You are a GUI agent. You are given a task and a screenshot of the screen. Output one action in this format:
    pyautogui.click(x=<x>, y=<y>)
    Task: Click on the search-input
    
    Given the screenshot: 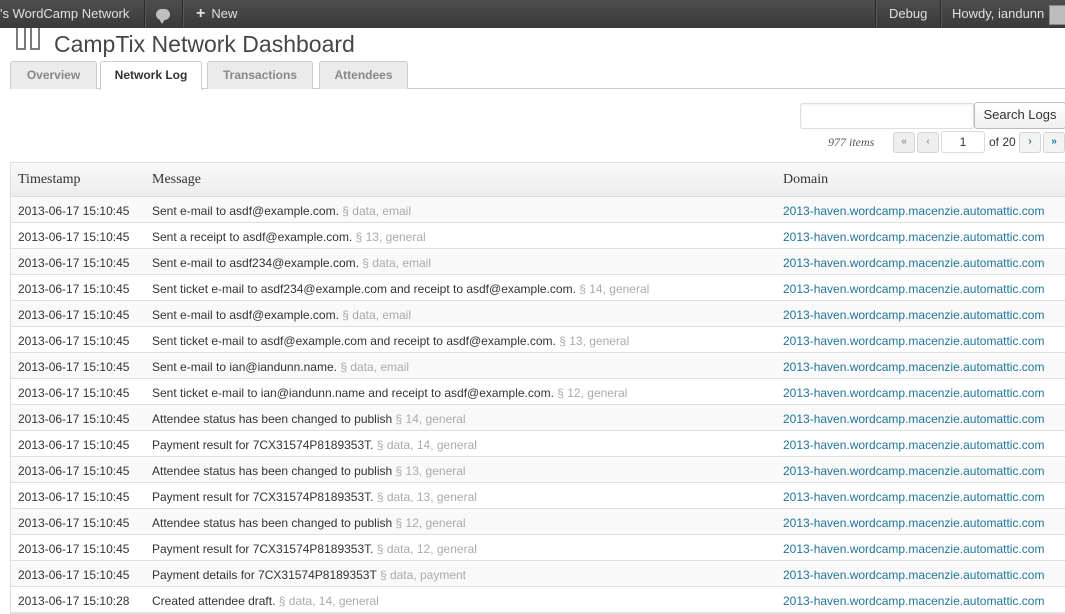 What is the action you would take?
    pyautogui.click(x=887, y=116)
    